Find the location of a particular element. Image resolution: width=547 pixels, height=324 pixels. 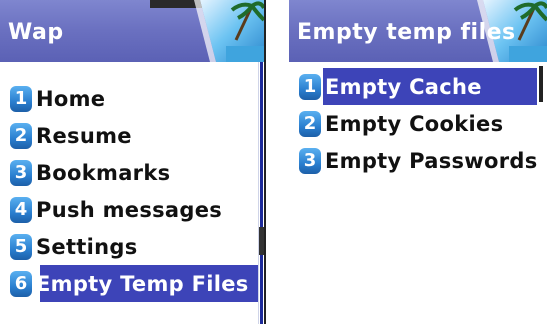

empty-temp-files-title-bar: Empty temp files is located at coordinates (418, 31).